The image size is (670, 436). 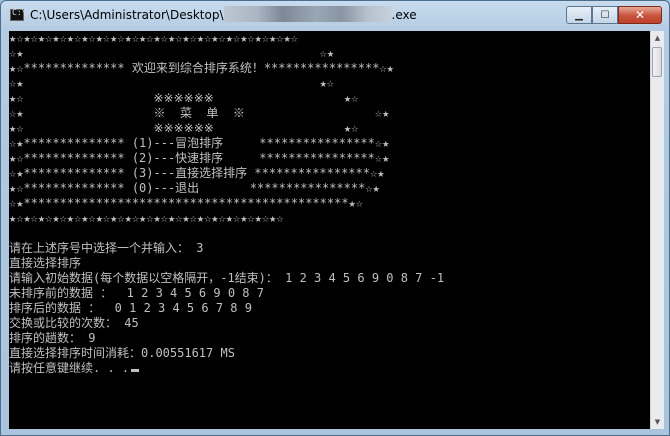 I want to click on maximize-icon: ☐, so click(x=605, y=15).